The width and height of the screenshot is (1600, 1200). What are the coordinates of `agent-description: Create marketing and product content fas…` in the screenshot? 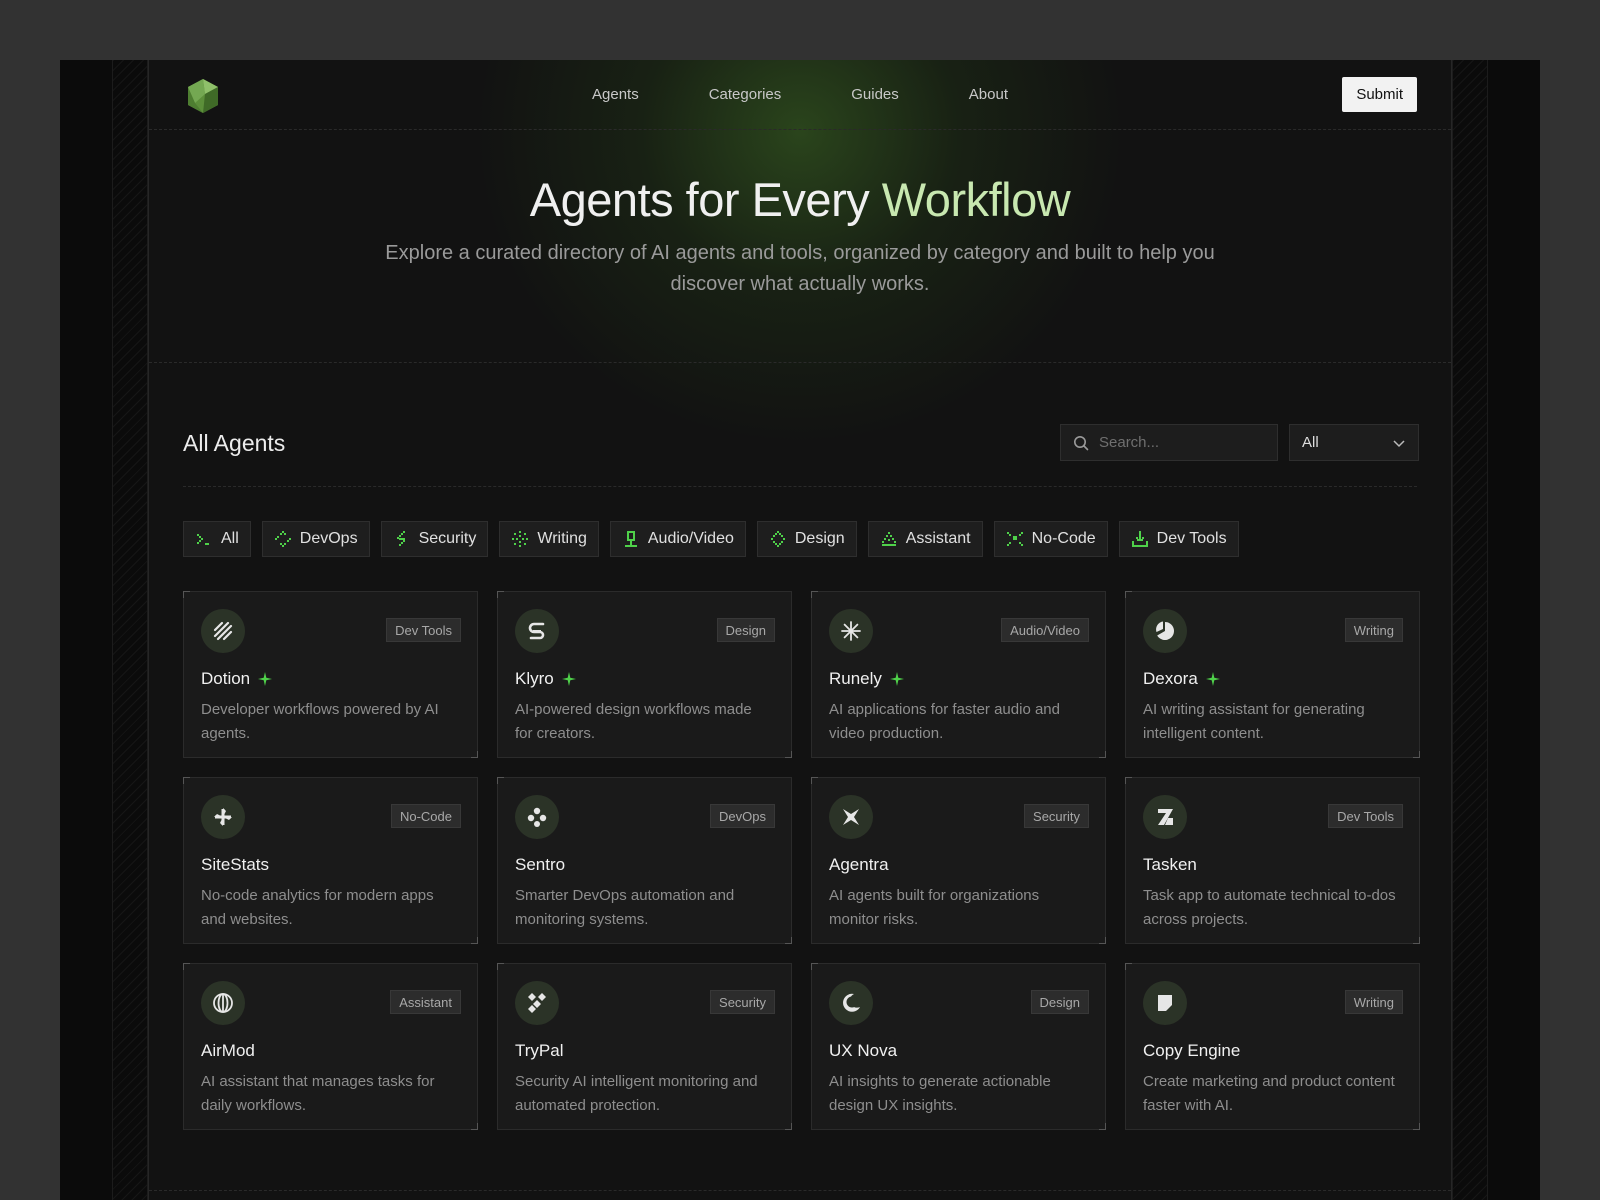 It's located at (1269, 1093).